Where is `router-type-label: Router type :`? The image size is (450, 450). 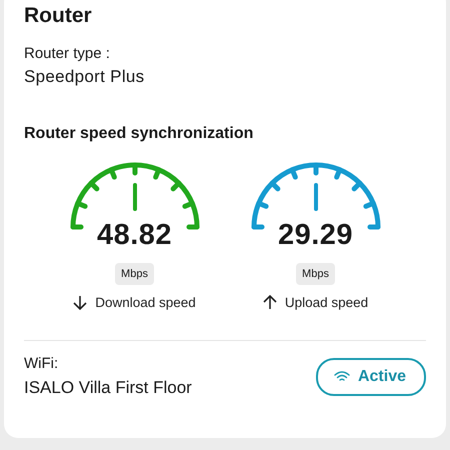
router-type-label: Router type : is located at coordinates (67, 53).